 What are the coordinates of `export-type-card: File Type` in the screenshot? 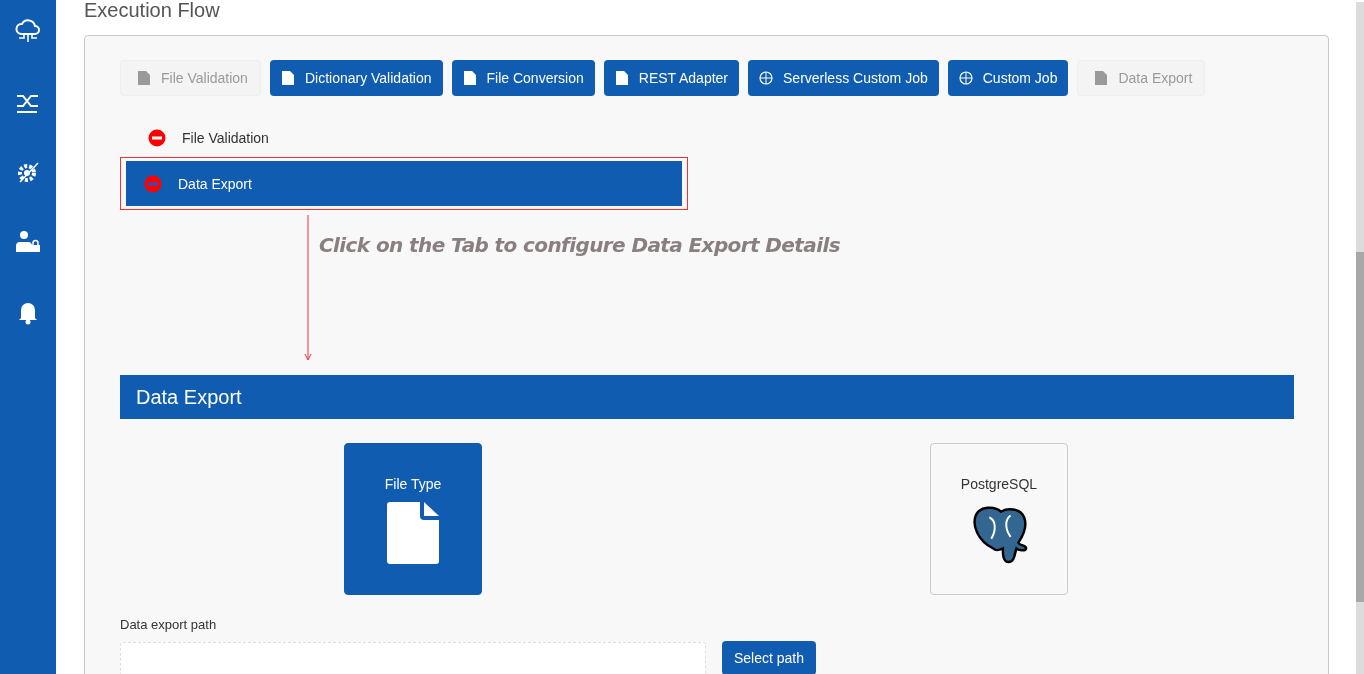 It's located at (413, 519).